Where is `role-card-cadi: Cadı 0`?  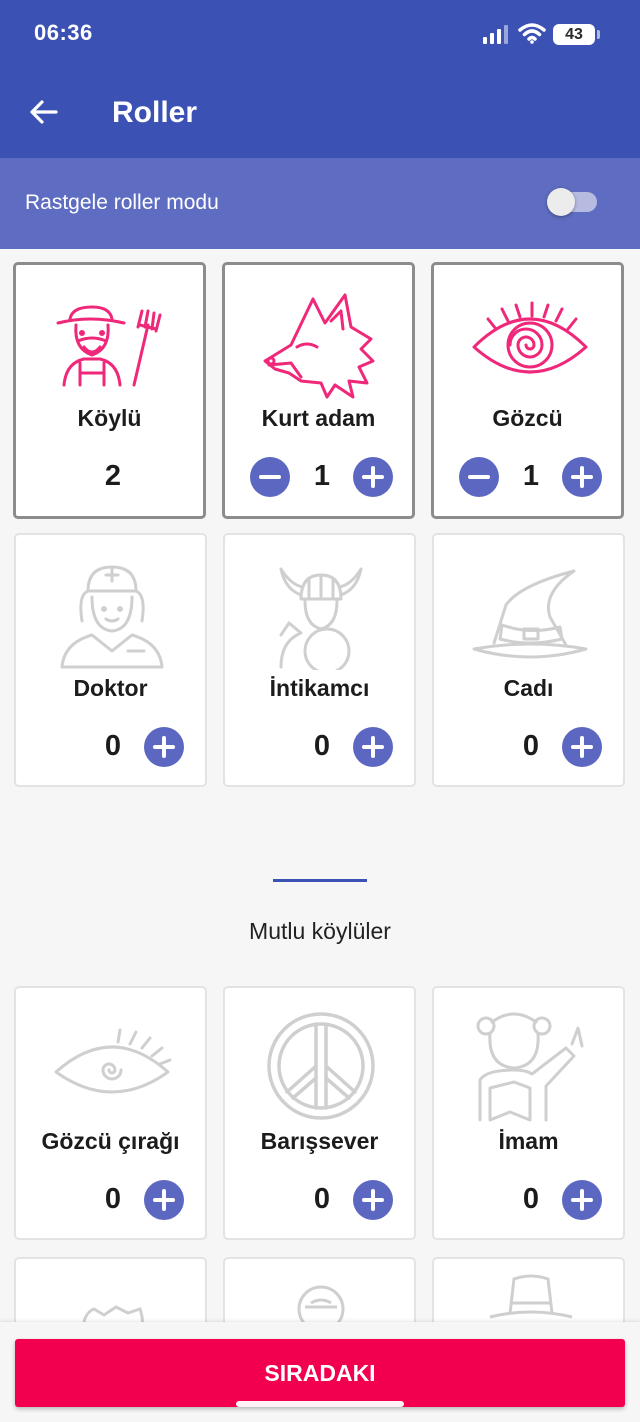 role-card-cadi: Cadı 0 is located at coordinates (528, 660).